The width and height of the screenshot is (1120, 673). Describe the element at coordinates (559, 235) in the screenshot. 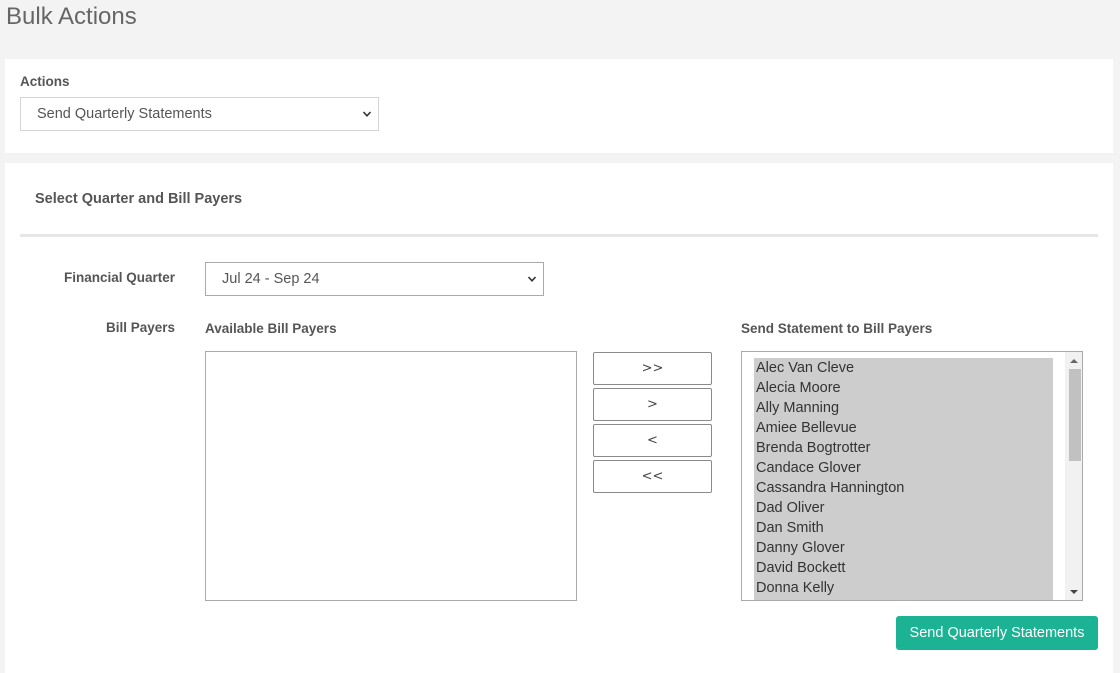

I see `section-divider` at that location.